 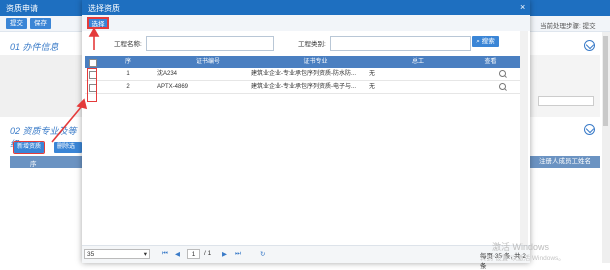 I want to click on annotation-arrows, so click(x=75, y=85).